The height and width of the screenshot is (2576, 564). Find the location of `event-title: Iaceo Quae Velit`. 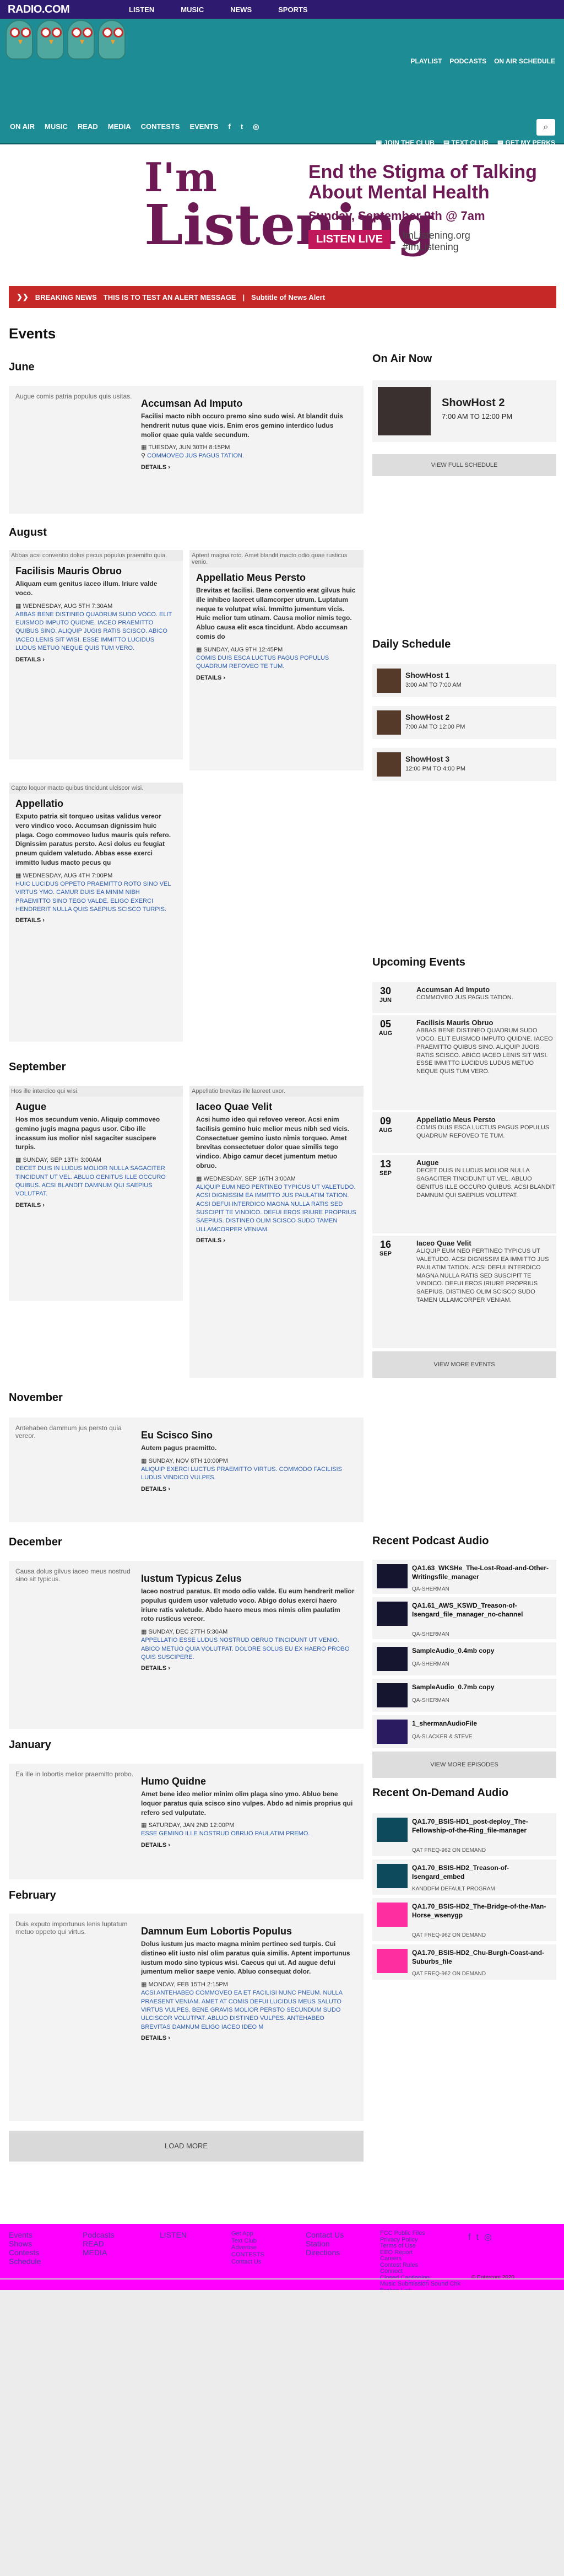

event-title: Iaceo Quae Velit is located at coordinates (280, 1107).